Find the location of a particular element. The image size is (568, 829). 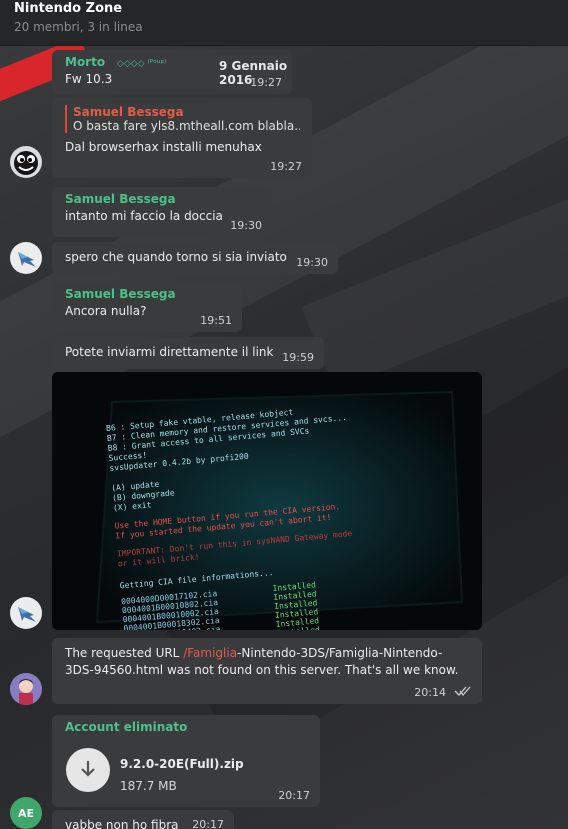

chat-header: Nintendo Zone 20 membri, 3 in linea is located at coordinates (284, 23).